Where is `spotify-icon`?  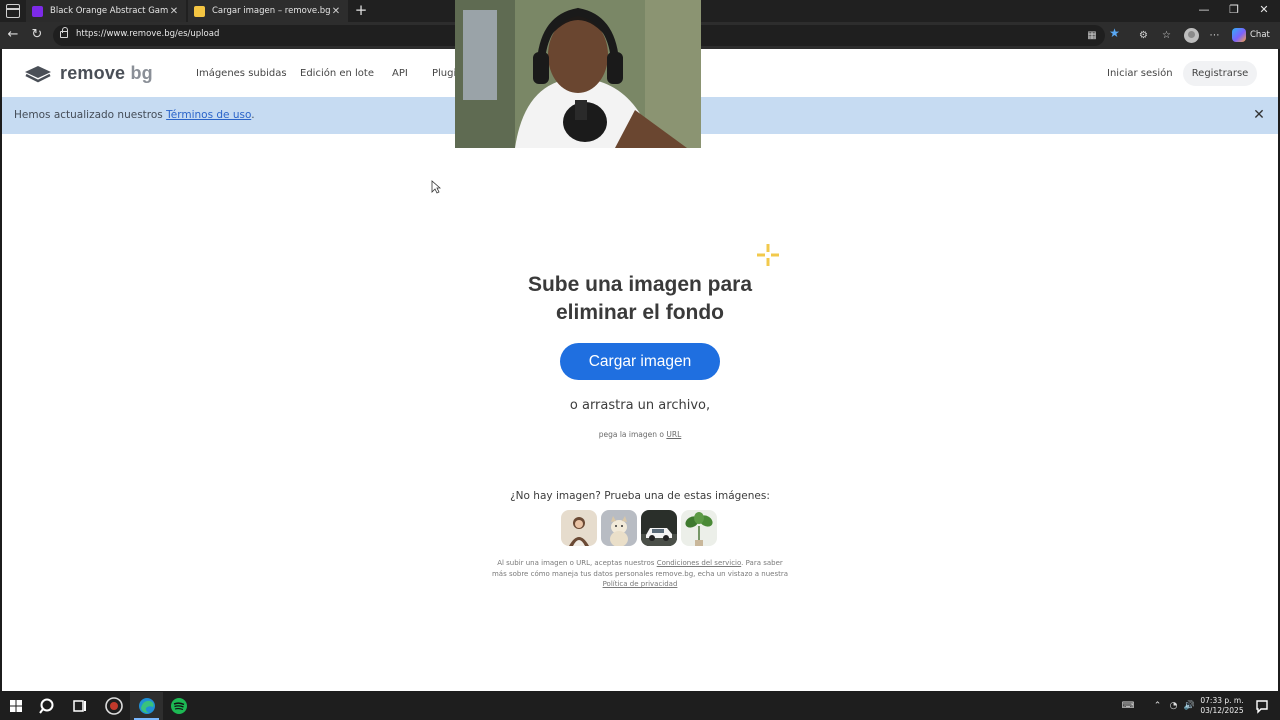 spotify-icon is located at coordinates (179, 706).